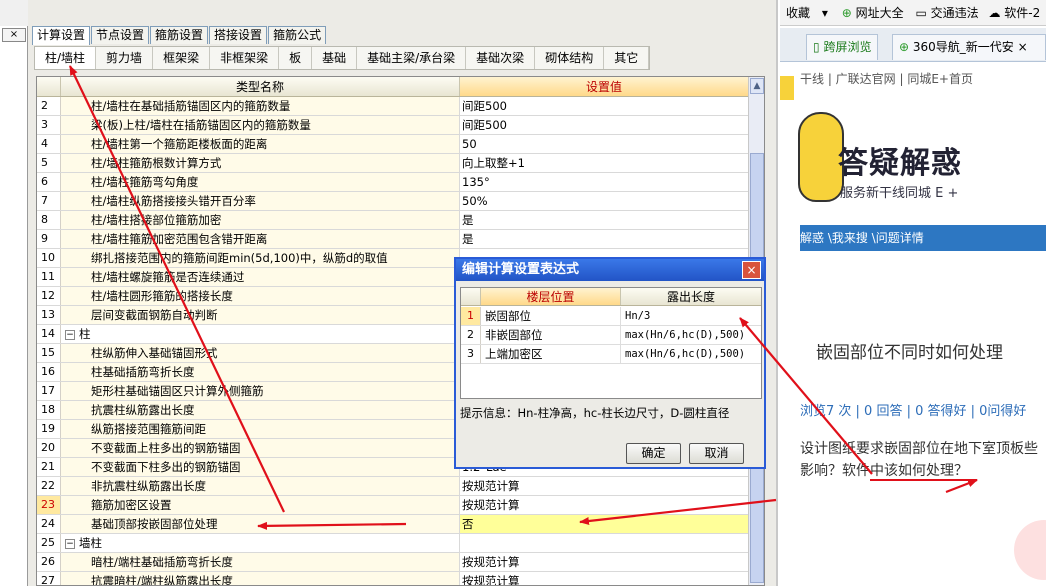  Describe the element at coordinates (816, 47) in the screenshot. I see `phone-icon: ▯` at that location.